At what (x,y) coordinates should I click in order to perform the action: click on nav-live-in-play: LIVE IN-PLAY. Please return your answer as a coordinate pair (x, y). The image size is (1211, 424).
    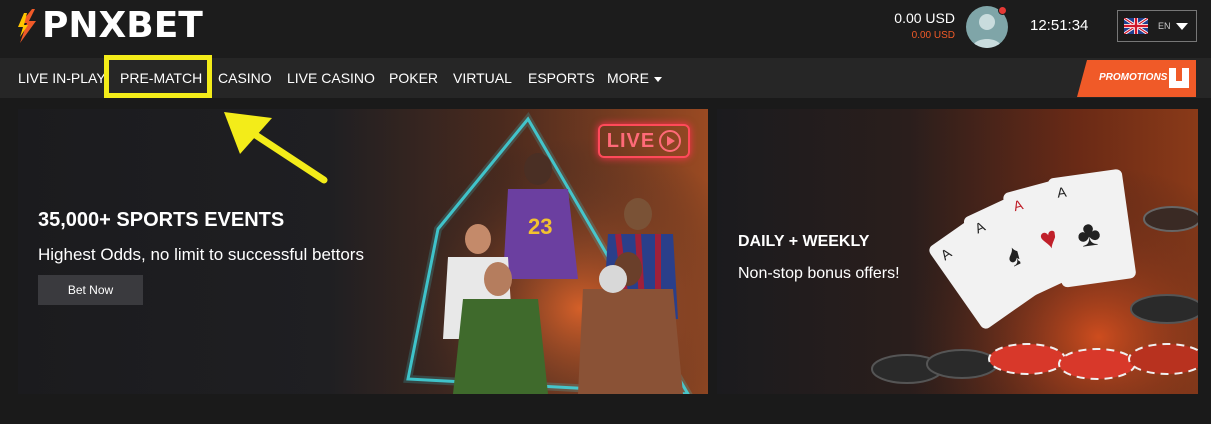
    Looking at the image, I should click on (62, 78).